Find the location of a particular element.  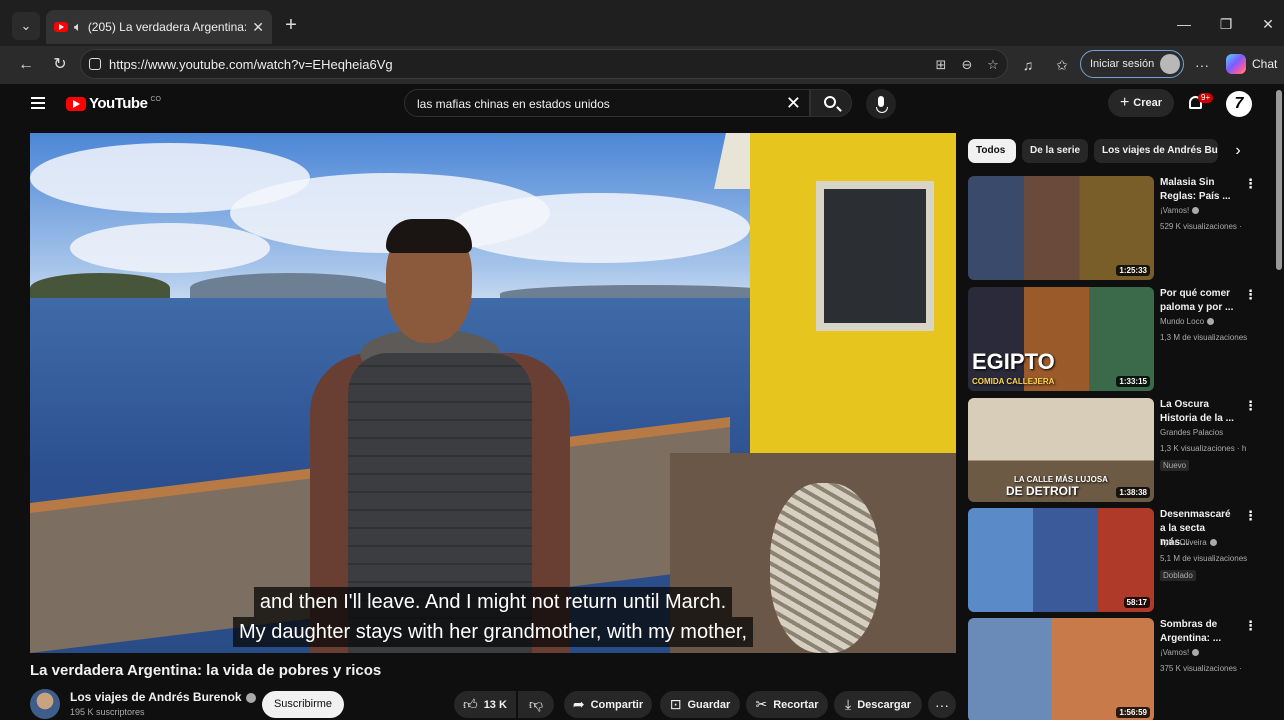

search-input: las mafias chinas en estados unidos ✕ is located at coordinates (607, 103).